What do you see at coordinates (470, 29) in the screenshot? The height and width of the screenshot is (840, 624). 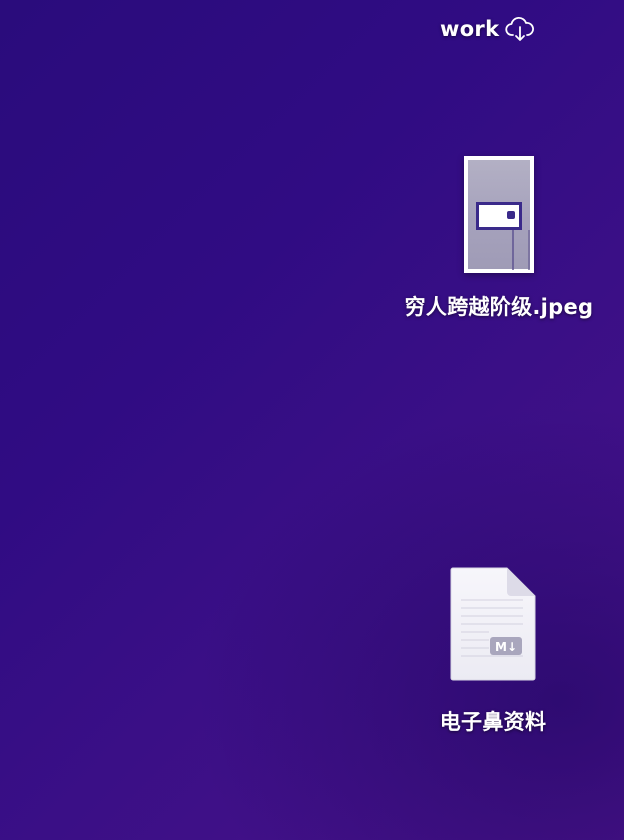 I see `desktop-item-label: work` at bounding box center [470, 29].